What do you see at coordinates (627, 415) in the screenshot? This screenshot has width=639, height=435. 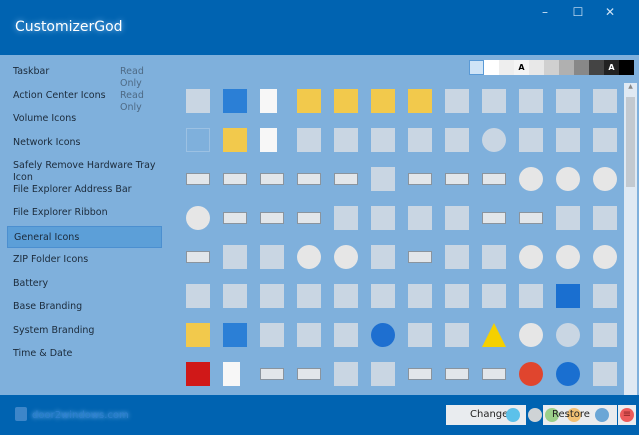 I see `menu-button: ≡` at bounding box center [627, 415].